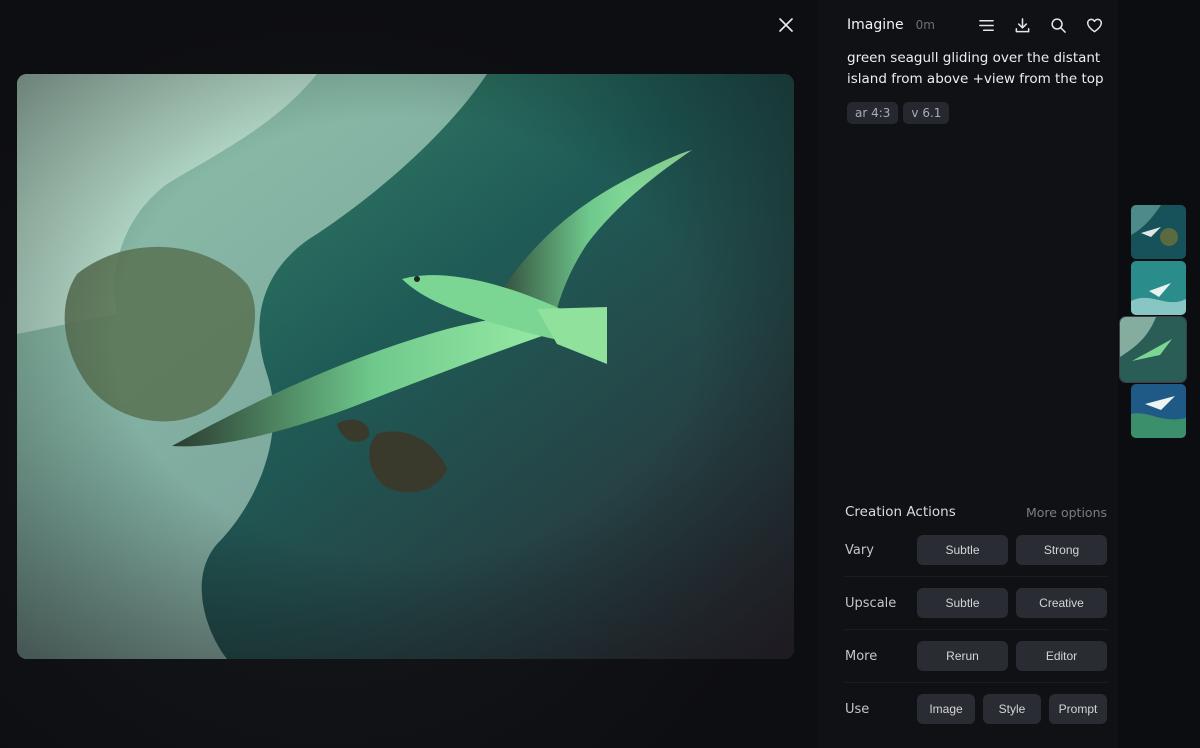 The image size is (1200, 748). What do you see at coordinates (1012, 550) in the screenshot?
I see `vary-buttons: Subtle Strong` at bounding box center [1012, 550].